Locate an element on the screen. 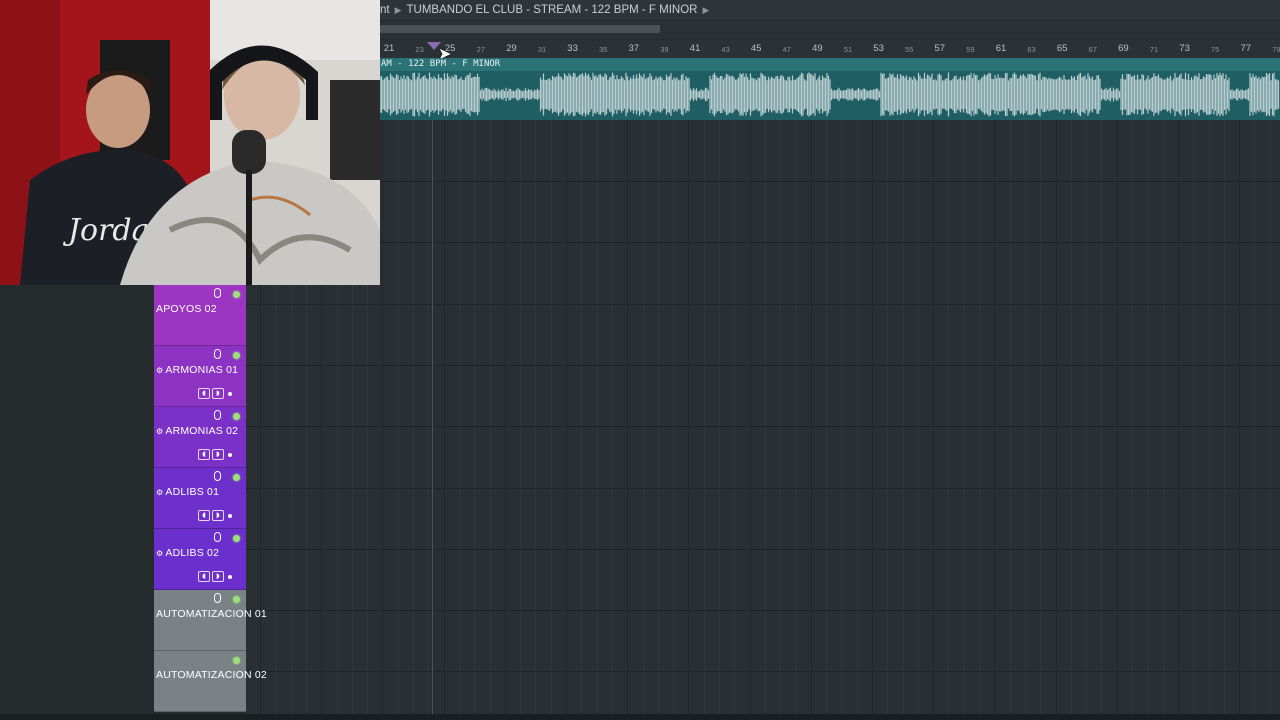 This screenshot has height=720, width=1280. track-name: ⚙ ADLIBS 01 is located at coordinates (187, 492).